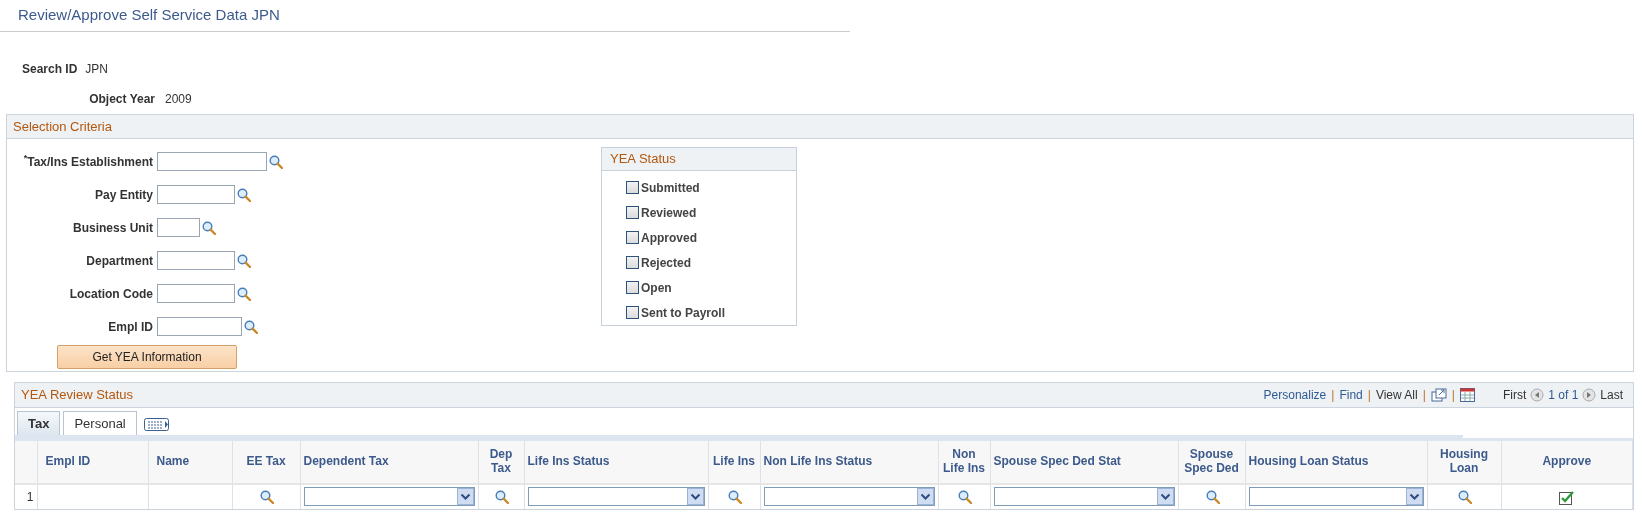 This screenshot has height=518, width=1642. What do you see at coordinates (1563, 395) in the screenshot?
I see `page-count: 1 of 1` at bounding box center [1563, 395].